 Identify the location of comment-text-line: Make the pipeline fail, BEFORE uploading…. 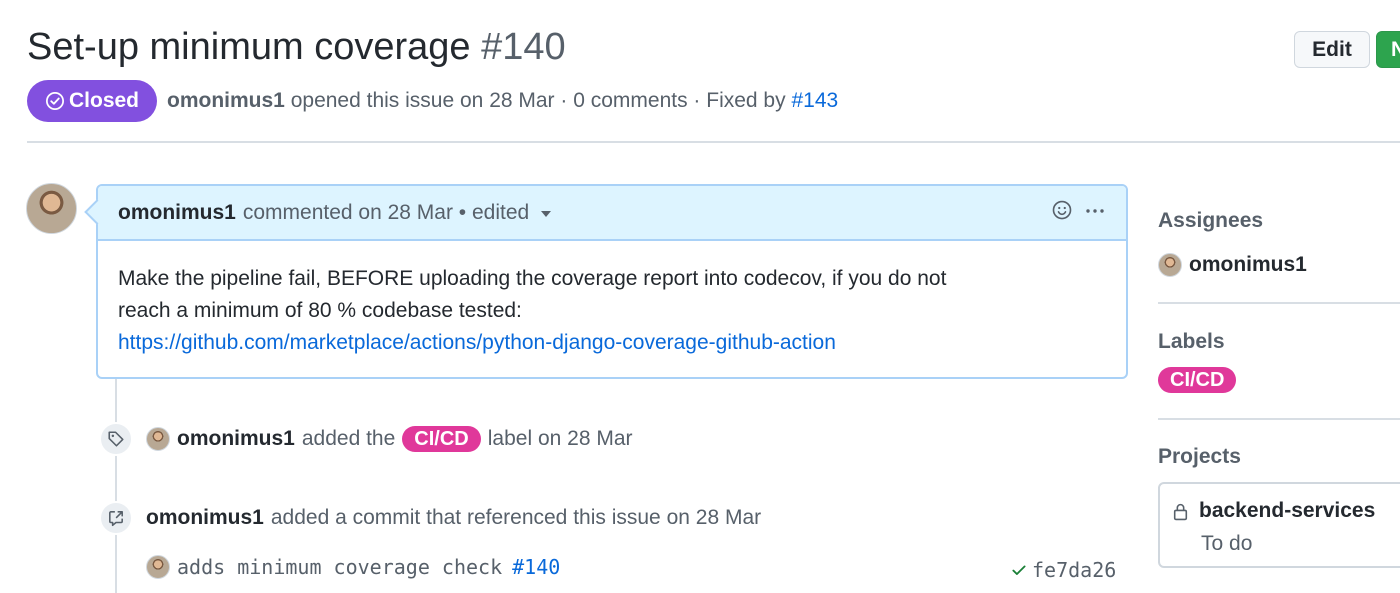
(532, 278).